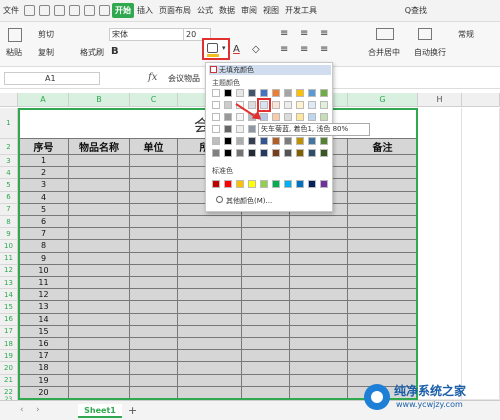  Describe the element at coordinates (301, 10) in the screenshot. I see `tab-developer: 开发工具` at that location.